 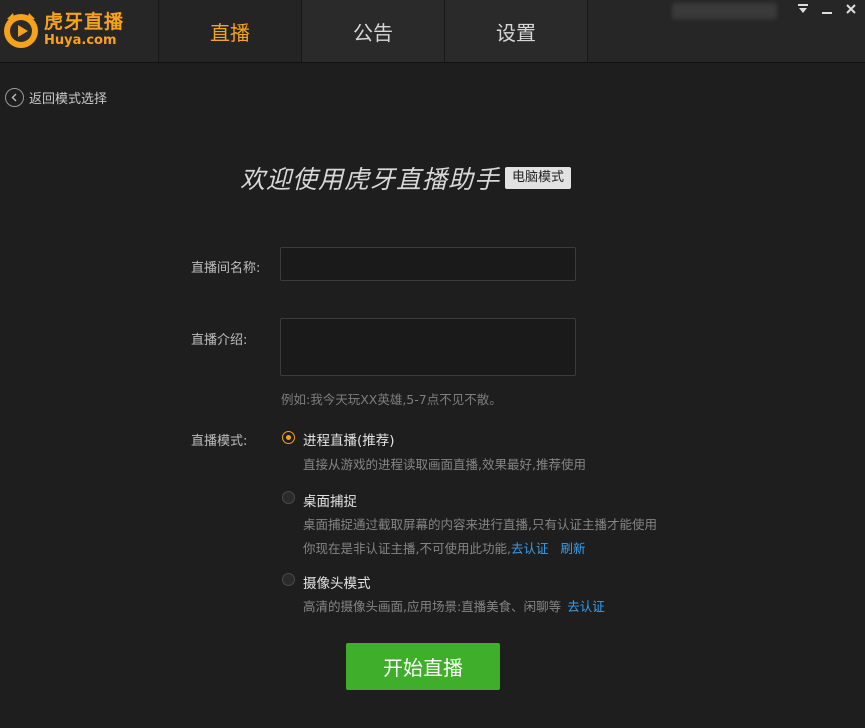 I want to click on room-name-label: 直播间名称:, so click(x=226, y=268).